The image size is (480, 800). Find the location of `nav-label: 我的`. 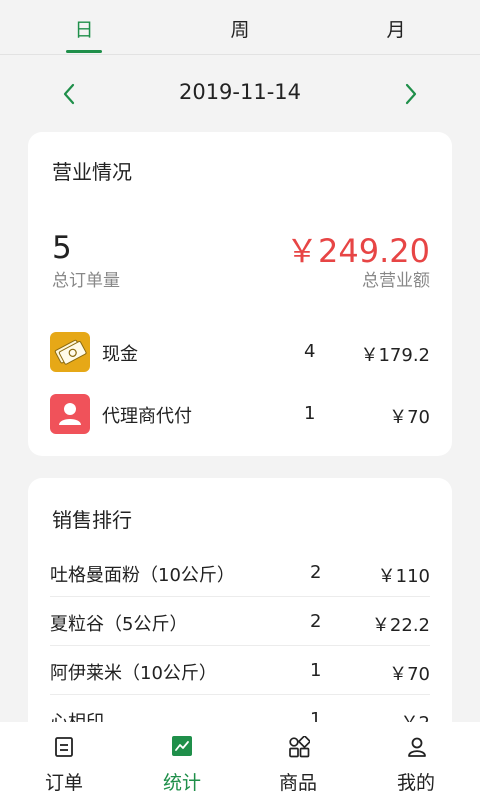

nav-label: 我的 is located at coordinates (415, 783).